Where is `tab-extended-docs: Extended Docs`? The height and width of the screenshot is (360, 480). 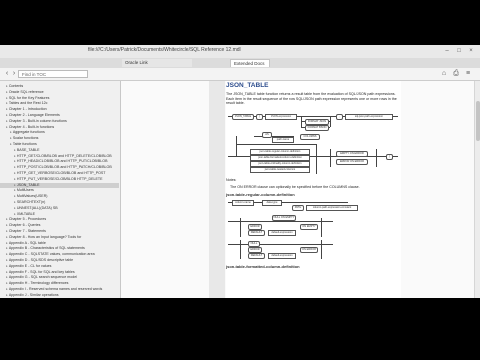
tab-extended-docs: Extended Docs is located at coordinates (250, 63).